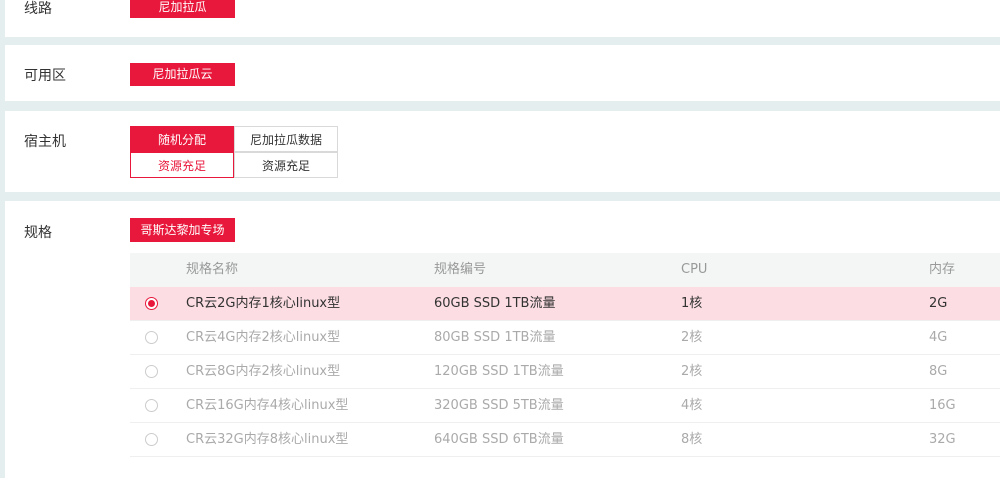 The image size is (1000, 478). What do you see at coordinates (938, 337) in the screenshot?
I see `row-memory: 4G` at bounding box center [938, 337].